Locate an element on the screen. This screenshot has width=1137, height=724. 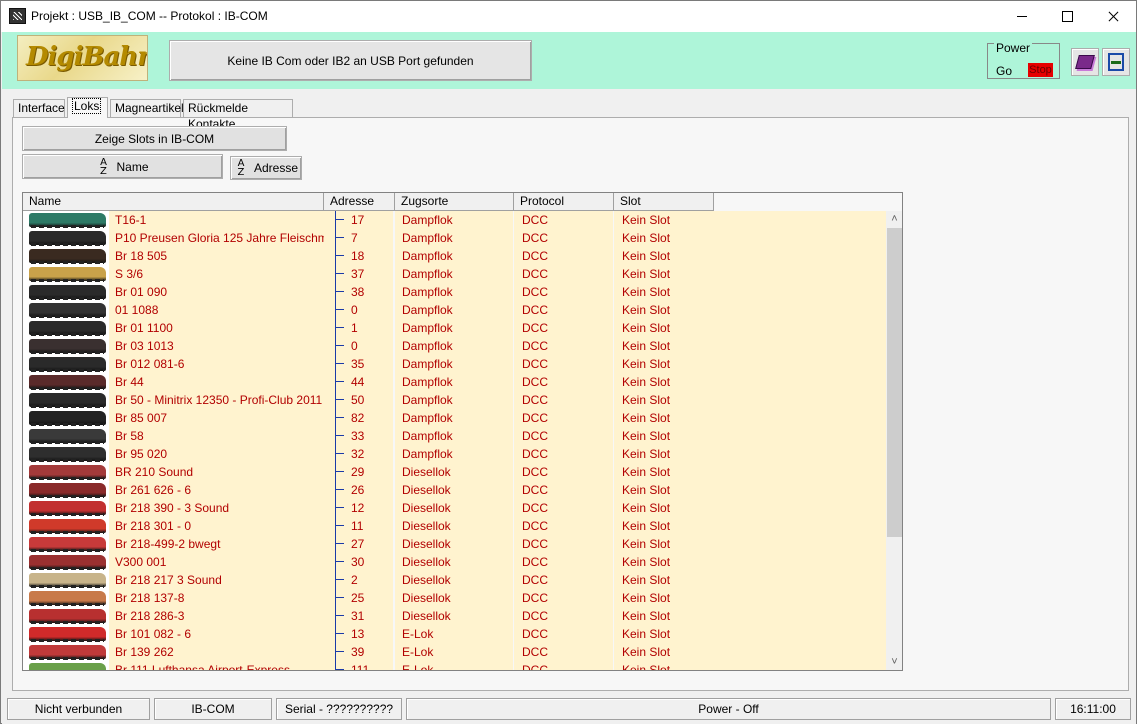
table-row: V300 001 30 Diesellok DCC Kein Slot is located at coordinates (454, 562).